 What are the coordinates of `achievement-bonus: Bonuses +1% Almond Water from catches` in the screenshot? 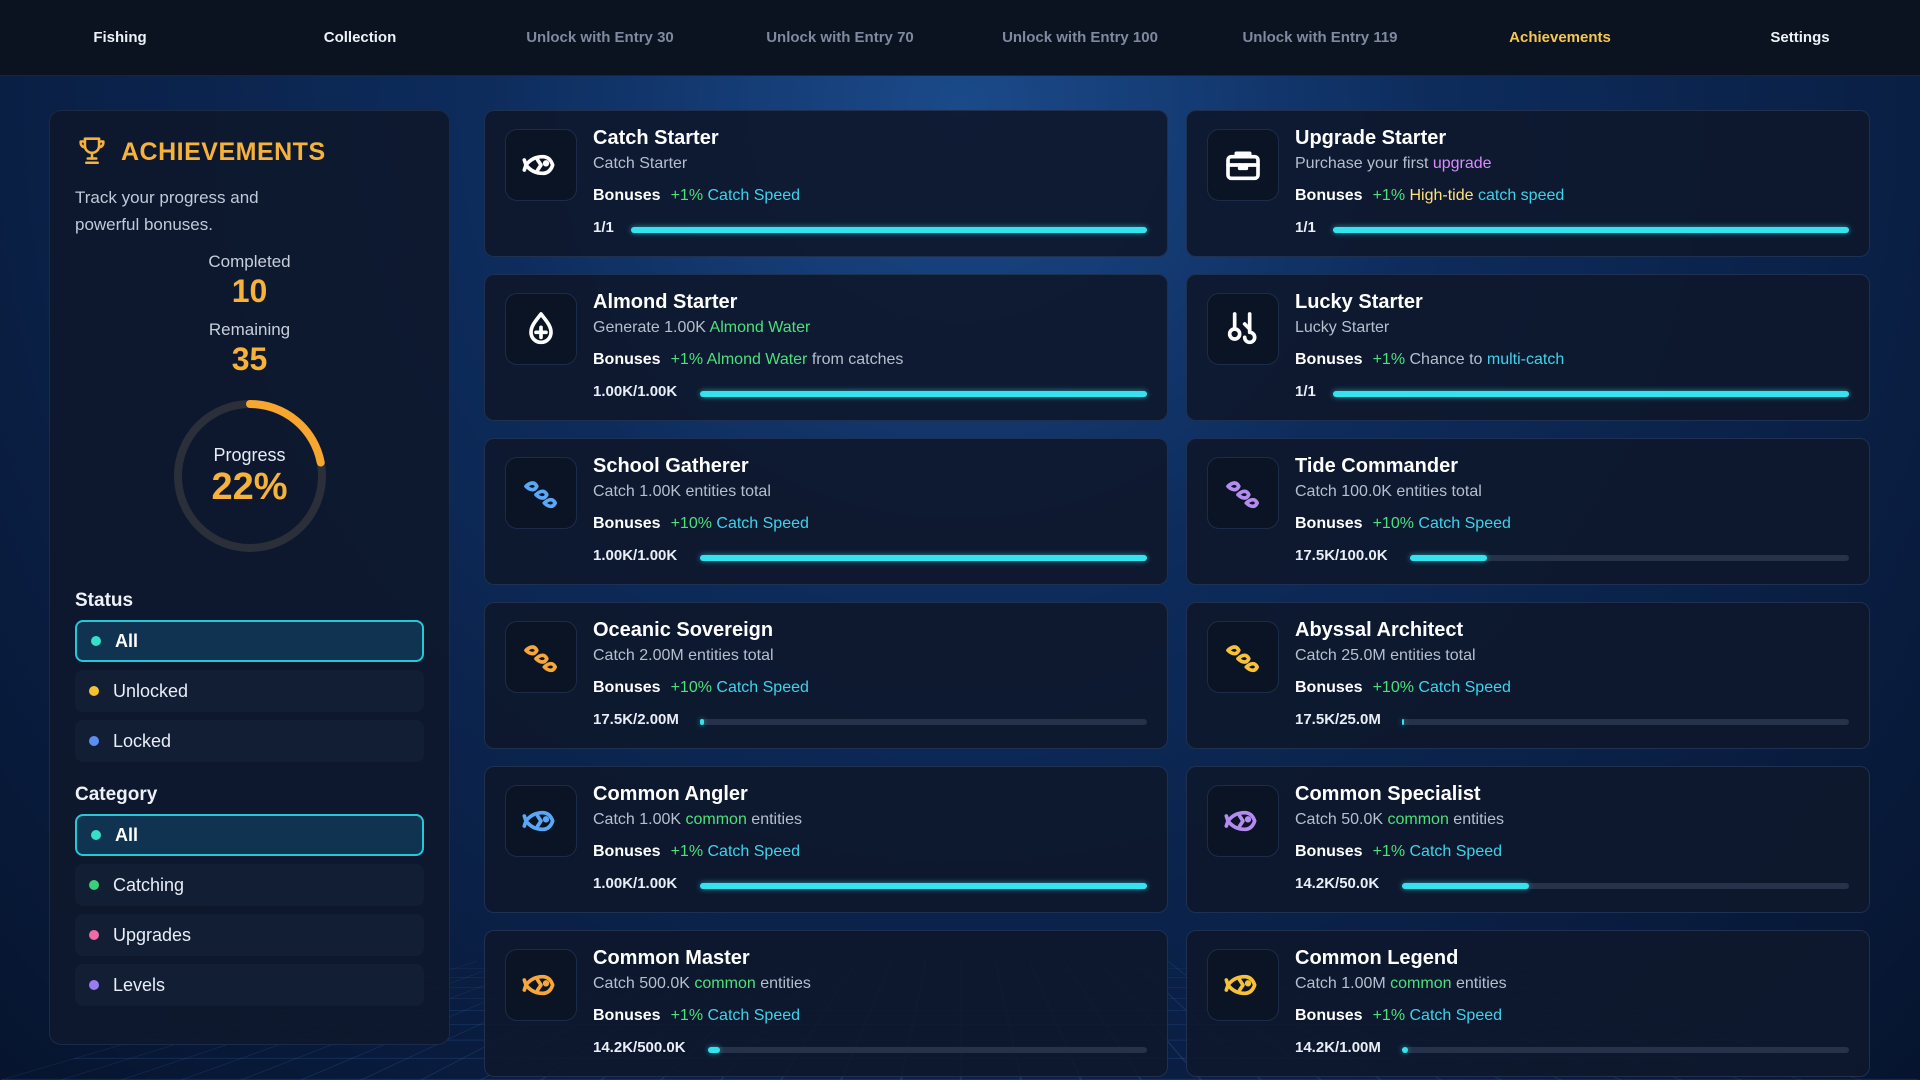 It's located at (748, 360).